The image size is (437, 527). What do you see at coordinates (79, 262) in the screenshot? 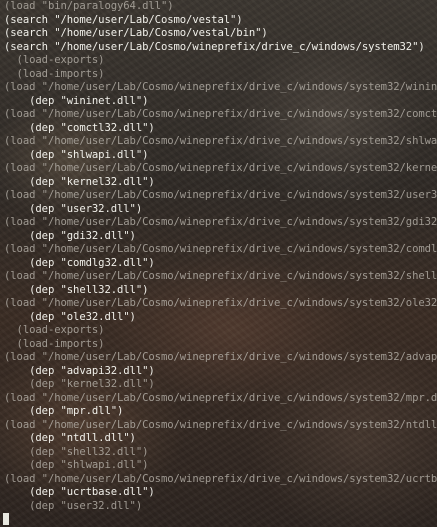
I see `output-line: (dep "comdlg32.dll")` at bounding box center [79, 262].